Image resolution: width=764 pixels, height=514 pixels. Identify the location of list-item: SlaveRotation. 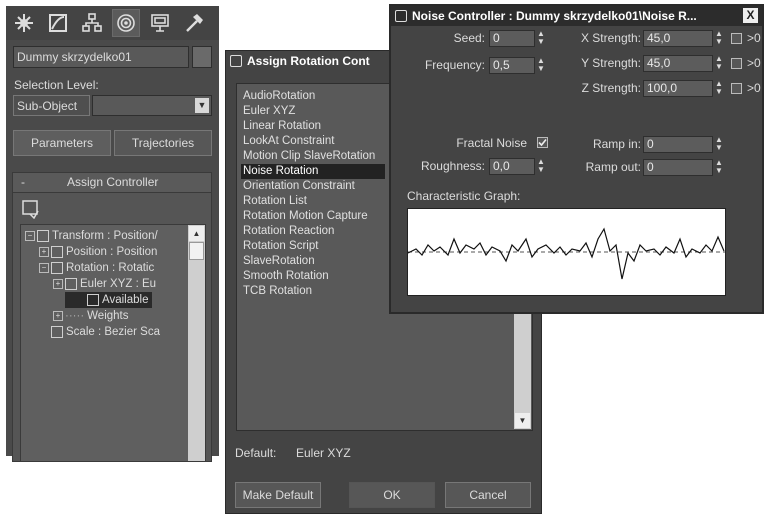
(279, 261).